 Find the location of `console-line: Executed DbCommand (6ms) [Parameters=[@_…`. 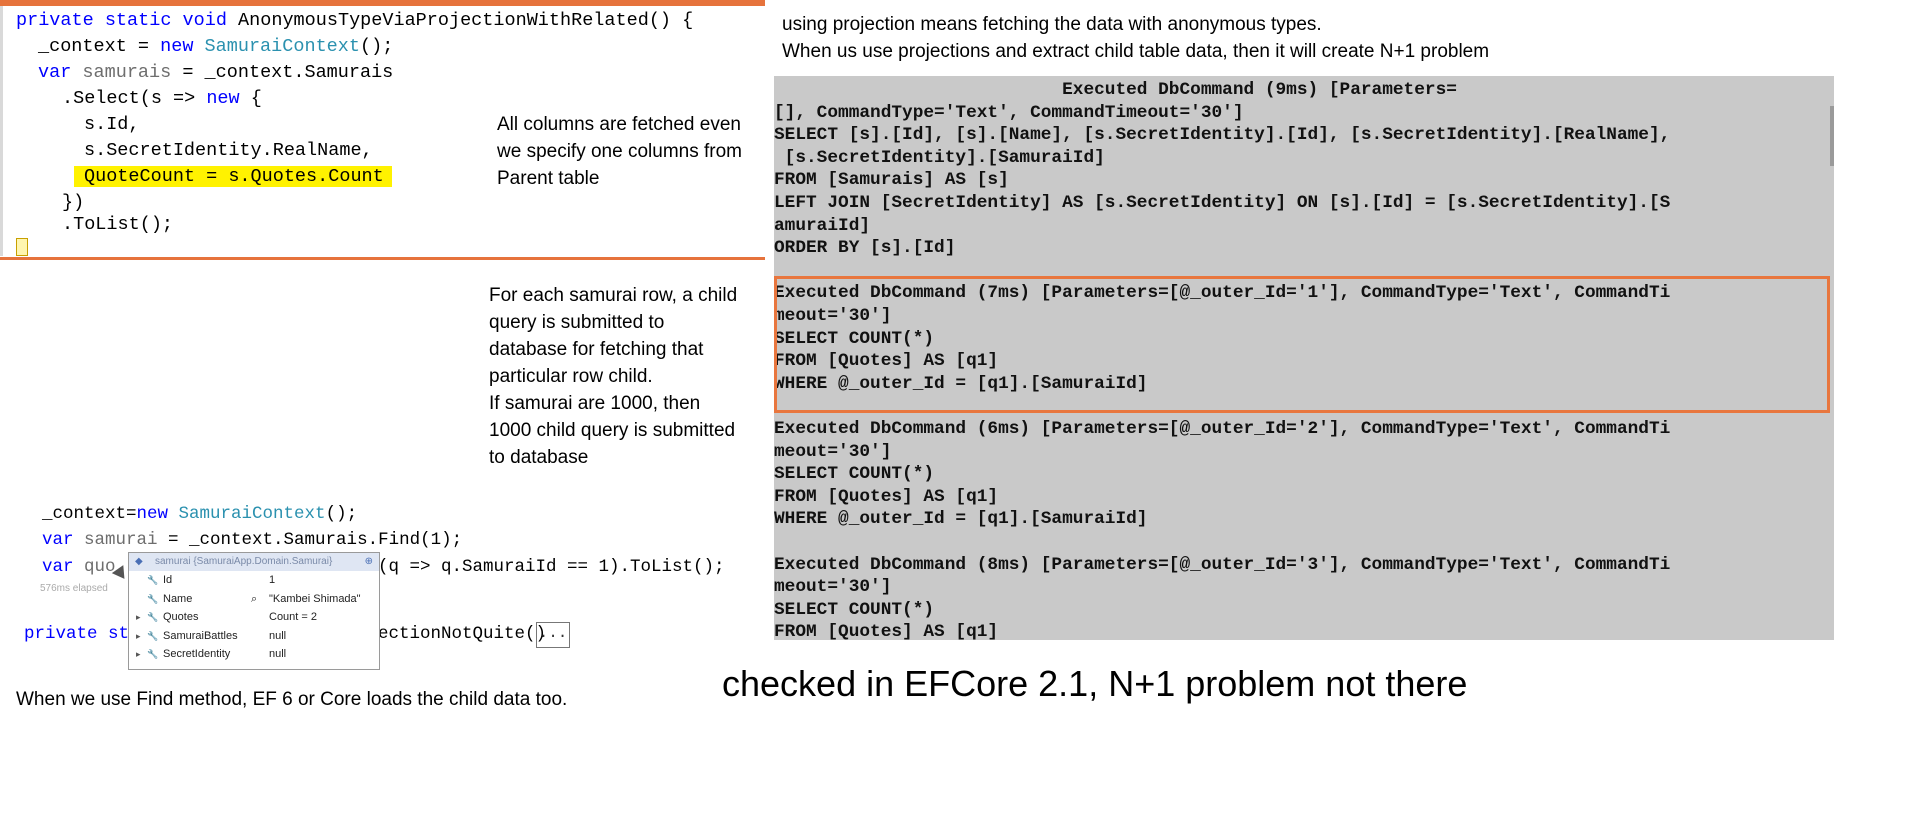

console-line: Executed DbCommand (6ms) [Parameters=[@_… is located at coordinates (1222, 429).